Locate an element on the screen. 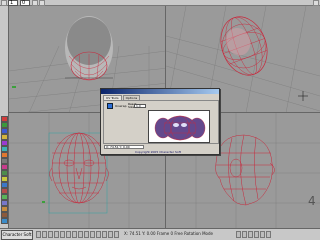 The image size is (320, 240). axis-gizmo-icon is located at coordinates (303, 96).